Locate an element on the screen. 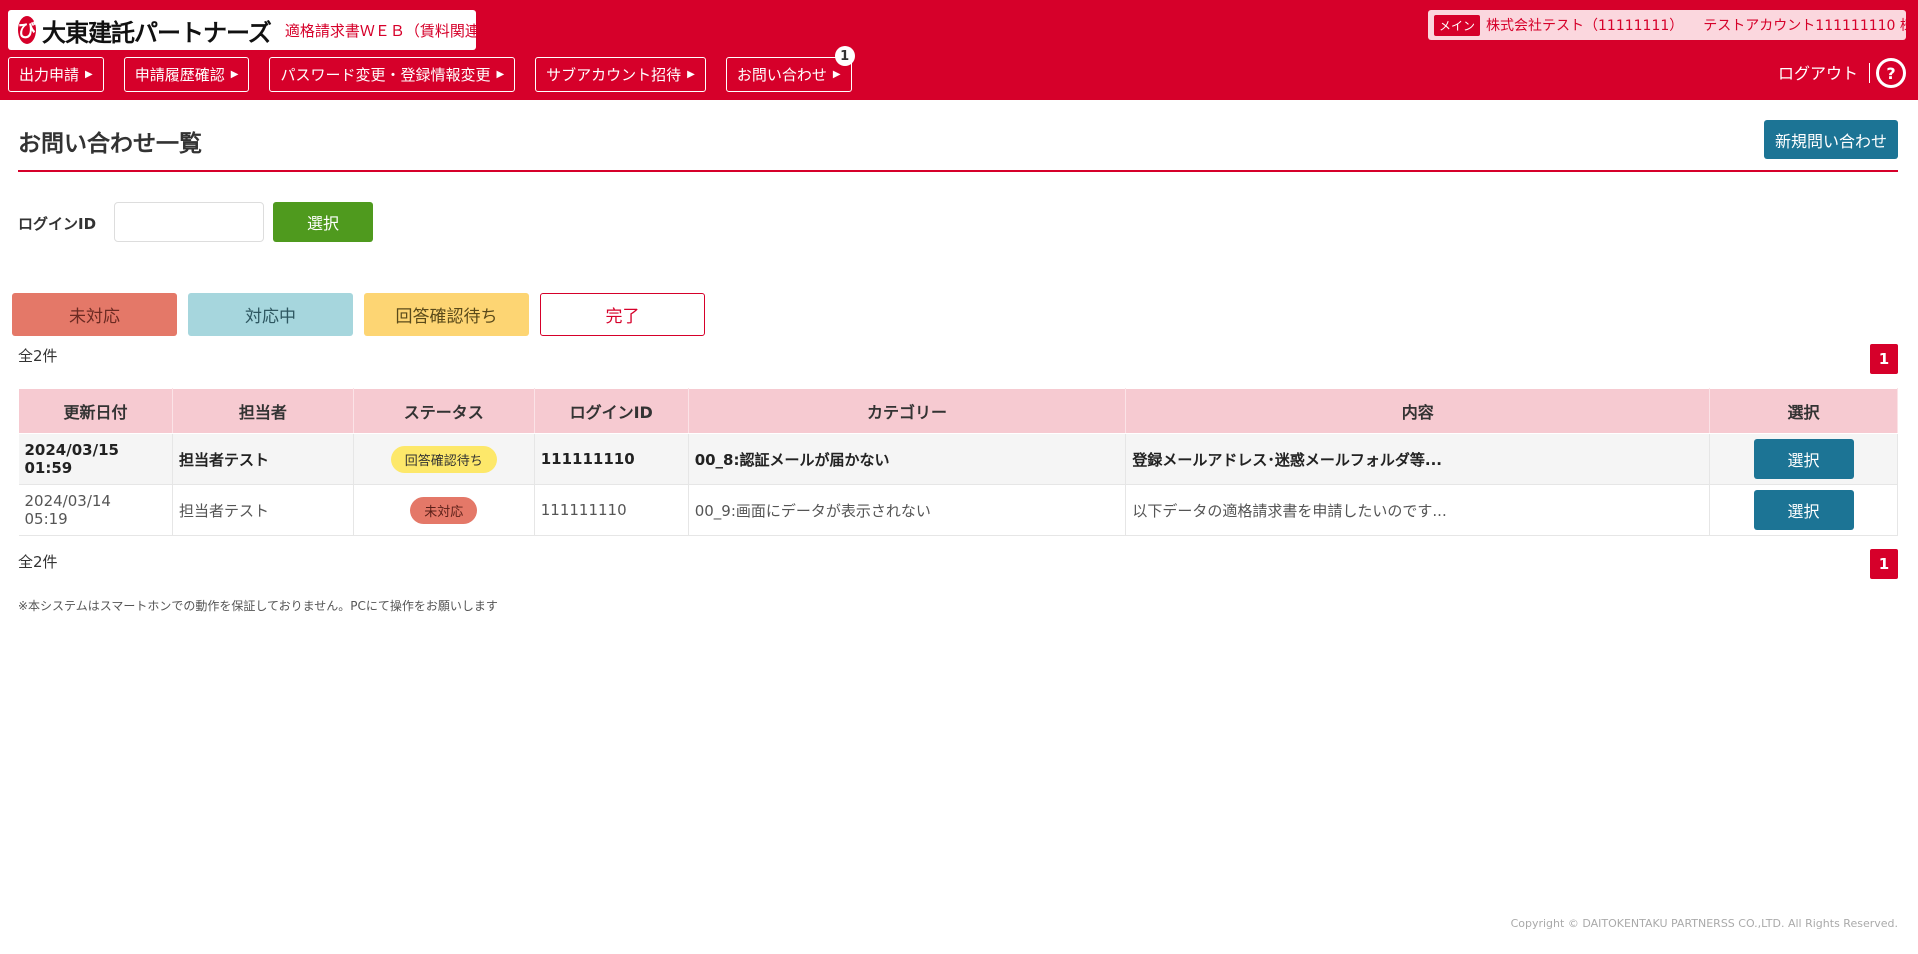 The width and height of the screenshot is (1918, 954). status-filters: 未対応 対応中 回答確認待ち 完了 is located at coordinates (364, 314).